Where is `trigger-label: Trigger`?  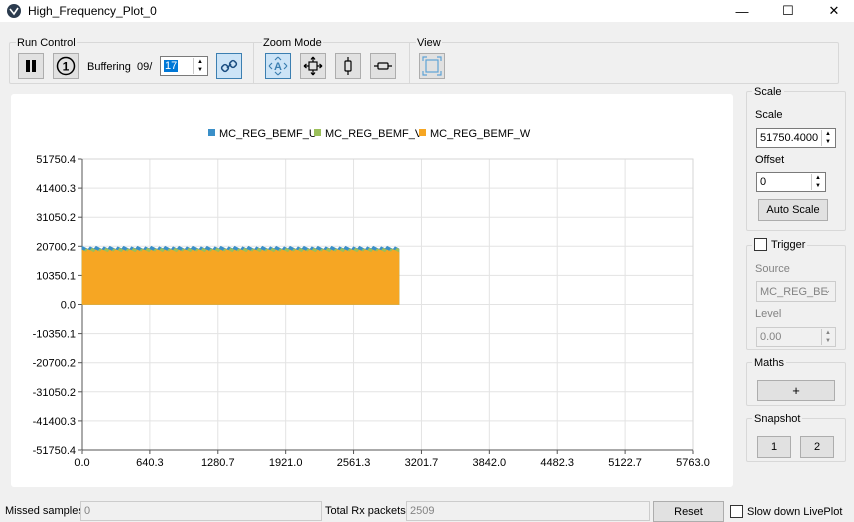 trigger-label: Trigger is located at coordinates (788, 244).